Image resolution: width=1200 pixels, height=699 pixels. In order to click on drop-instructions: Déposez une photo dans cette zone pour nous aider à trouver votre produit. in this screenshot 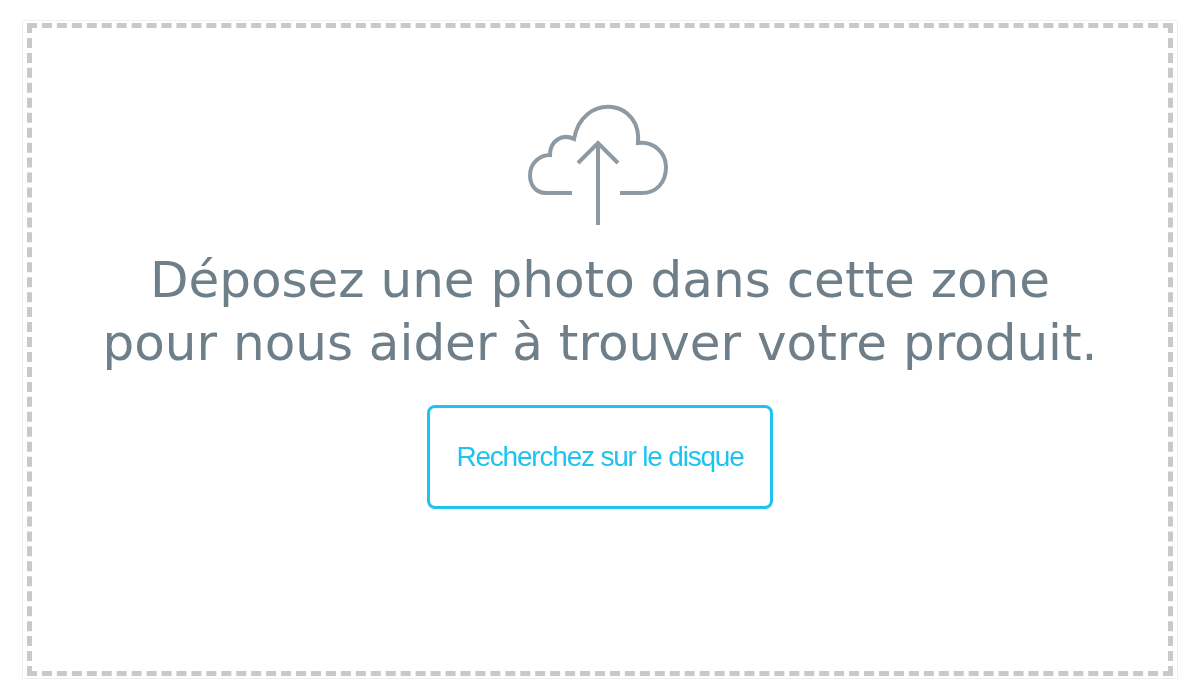, I will do `click(600, 312)`.